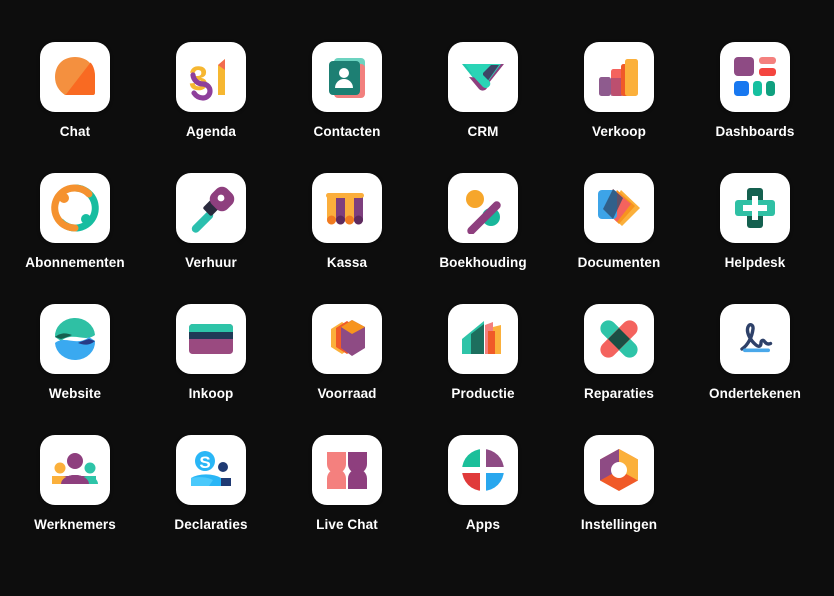 This screenshot has height=596, width=834. I want to click on documents-icon, so click(619, 208).